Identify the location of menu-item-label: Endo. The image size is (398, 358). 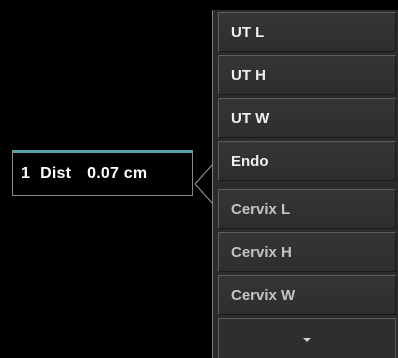
(250, 161).